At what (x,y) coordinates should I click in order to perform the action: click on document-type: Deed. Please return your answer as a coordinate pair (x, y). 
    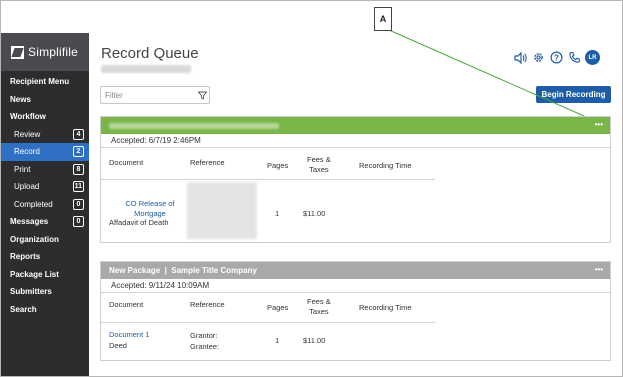
    Looking at the image, I should click on (118, 345).